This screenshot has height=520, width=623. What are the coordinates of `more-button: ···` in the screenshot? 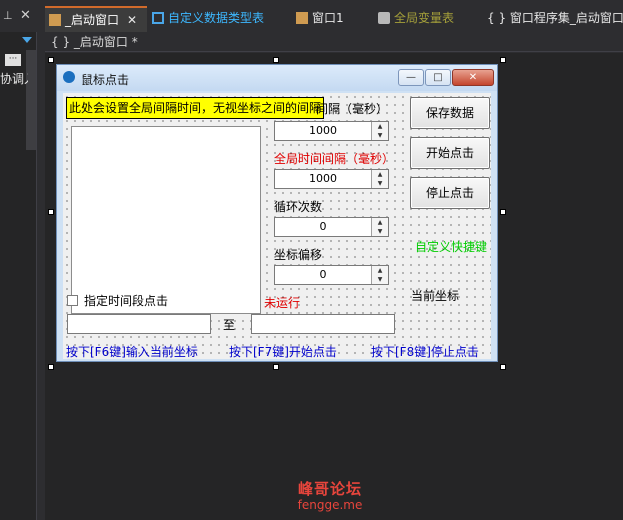 It's located at (13, 60).